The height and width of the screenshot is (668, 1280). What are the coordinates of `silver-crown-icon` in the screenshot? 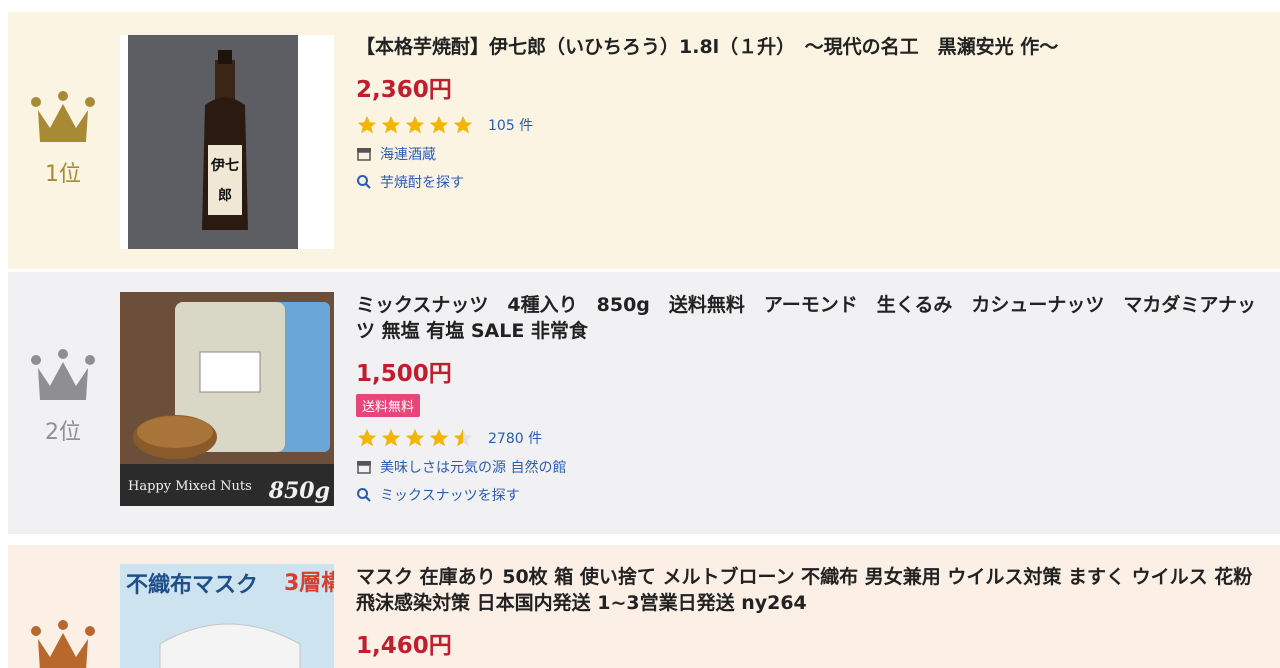 It's located at (63, 374).